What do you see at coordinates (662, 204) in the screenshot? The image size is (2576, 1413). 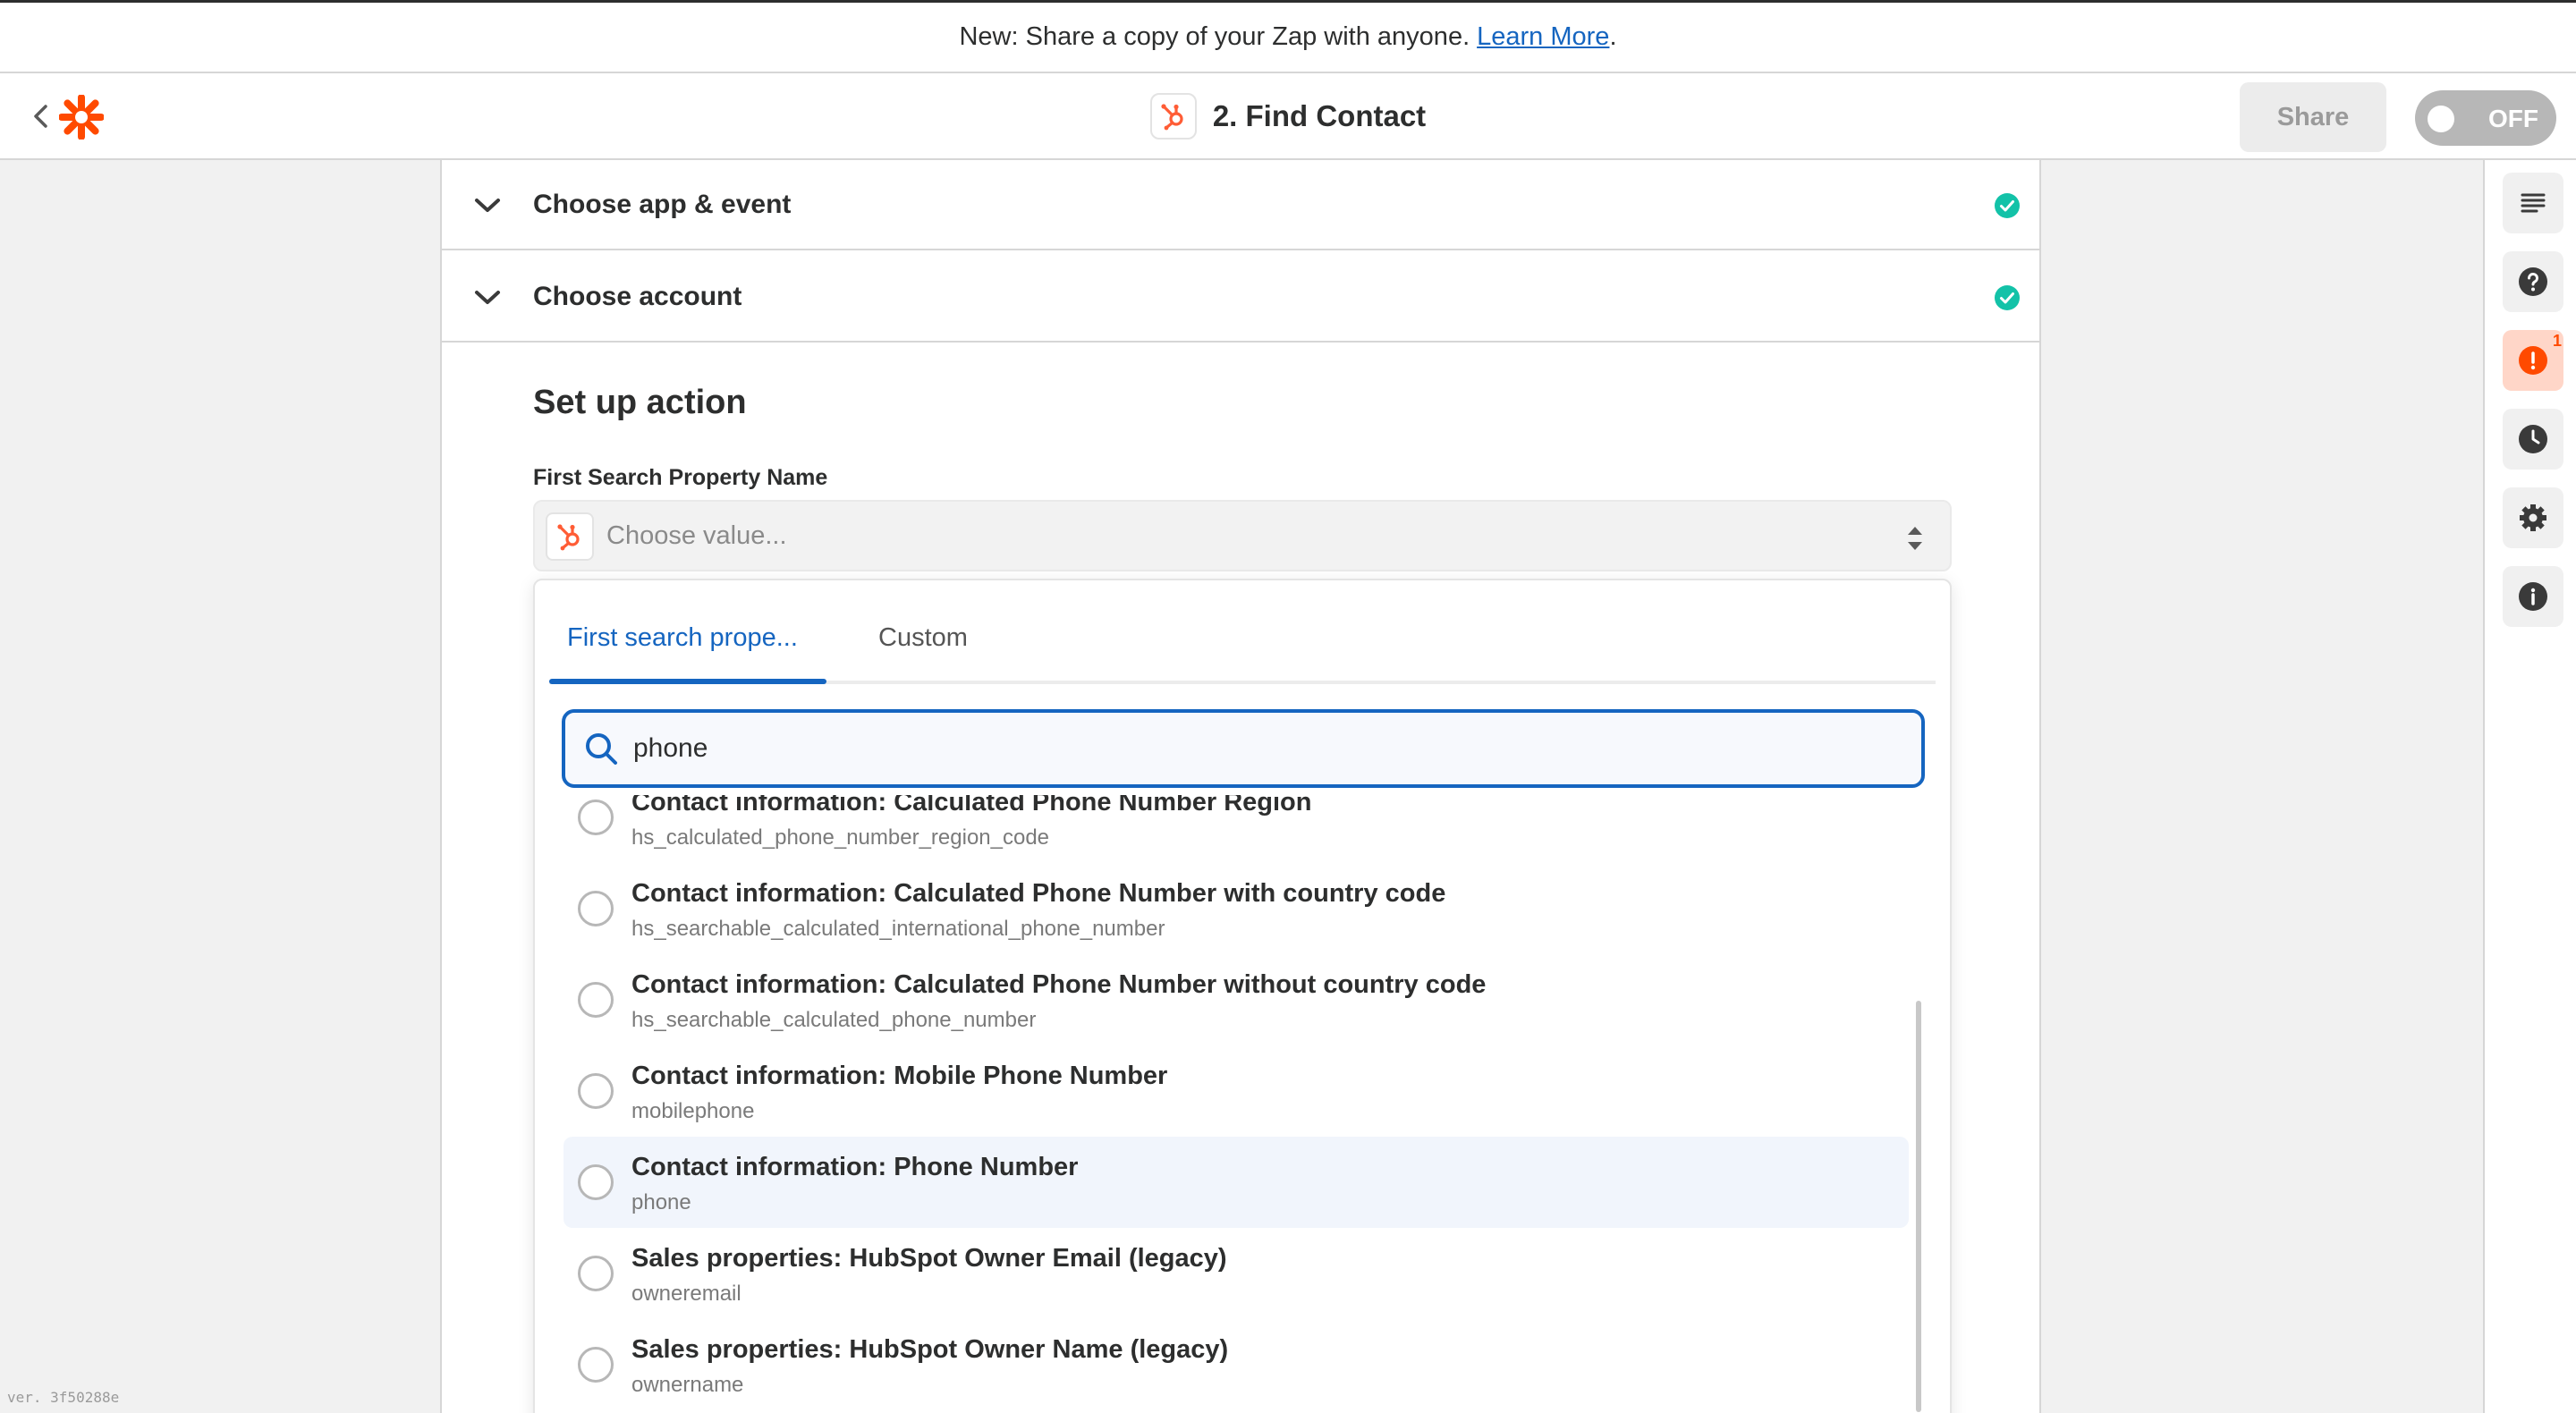 I see `step-label: Choose app & event` at bounding box center [662, 204].